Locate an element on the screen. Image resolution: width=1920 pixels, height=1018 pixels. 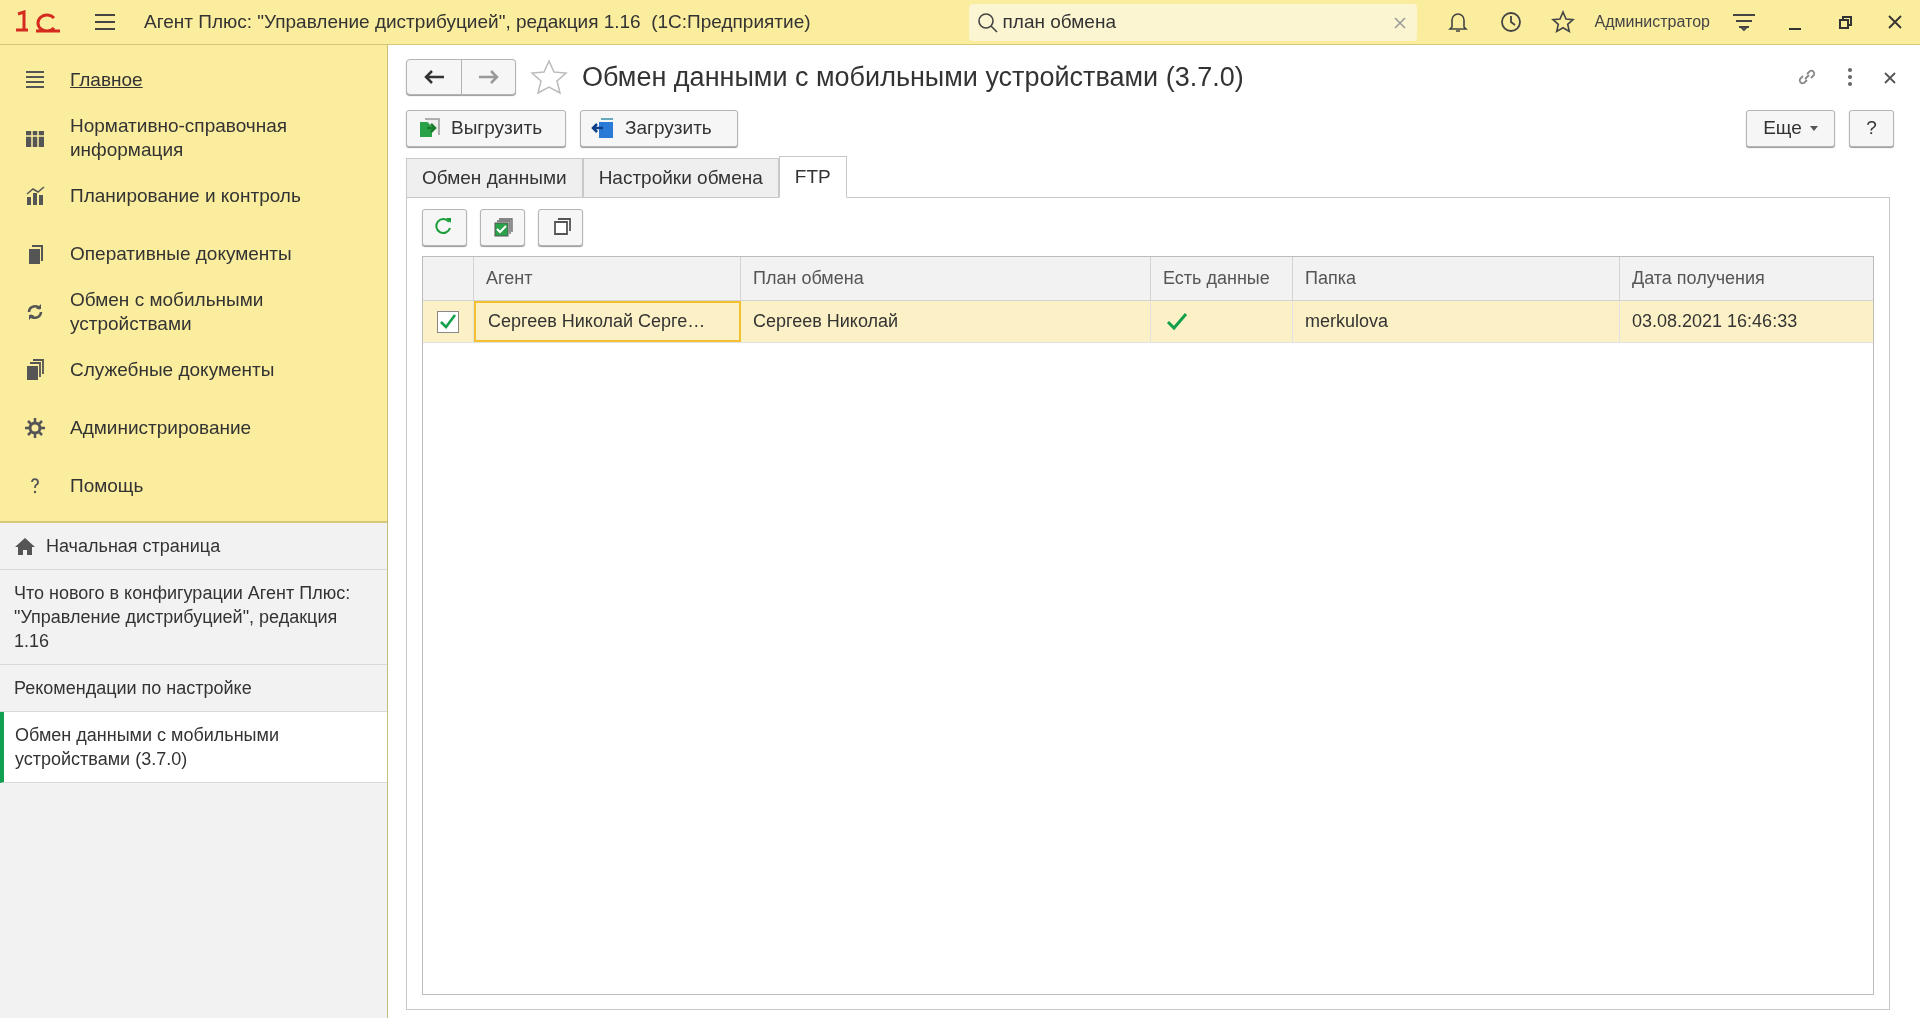
notifications-icon is located at coordinates (1458, 22).